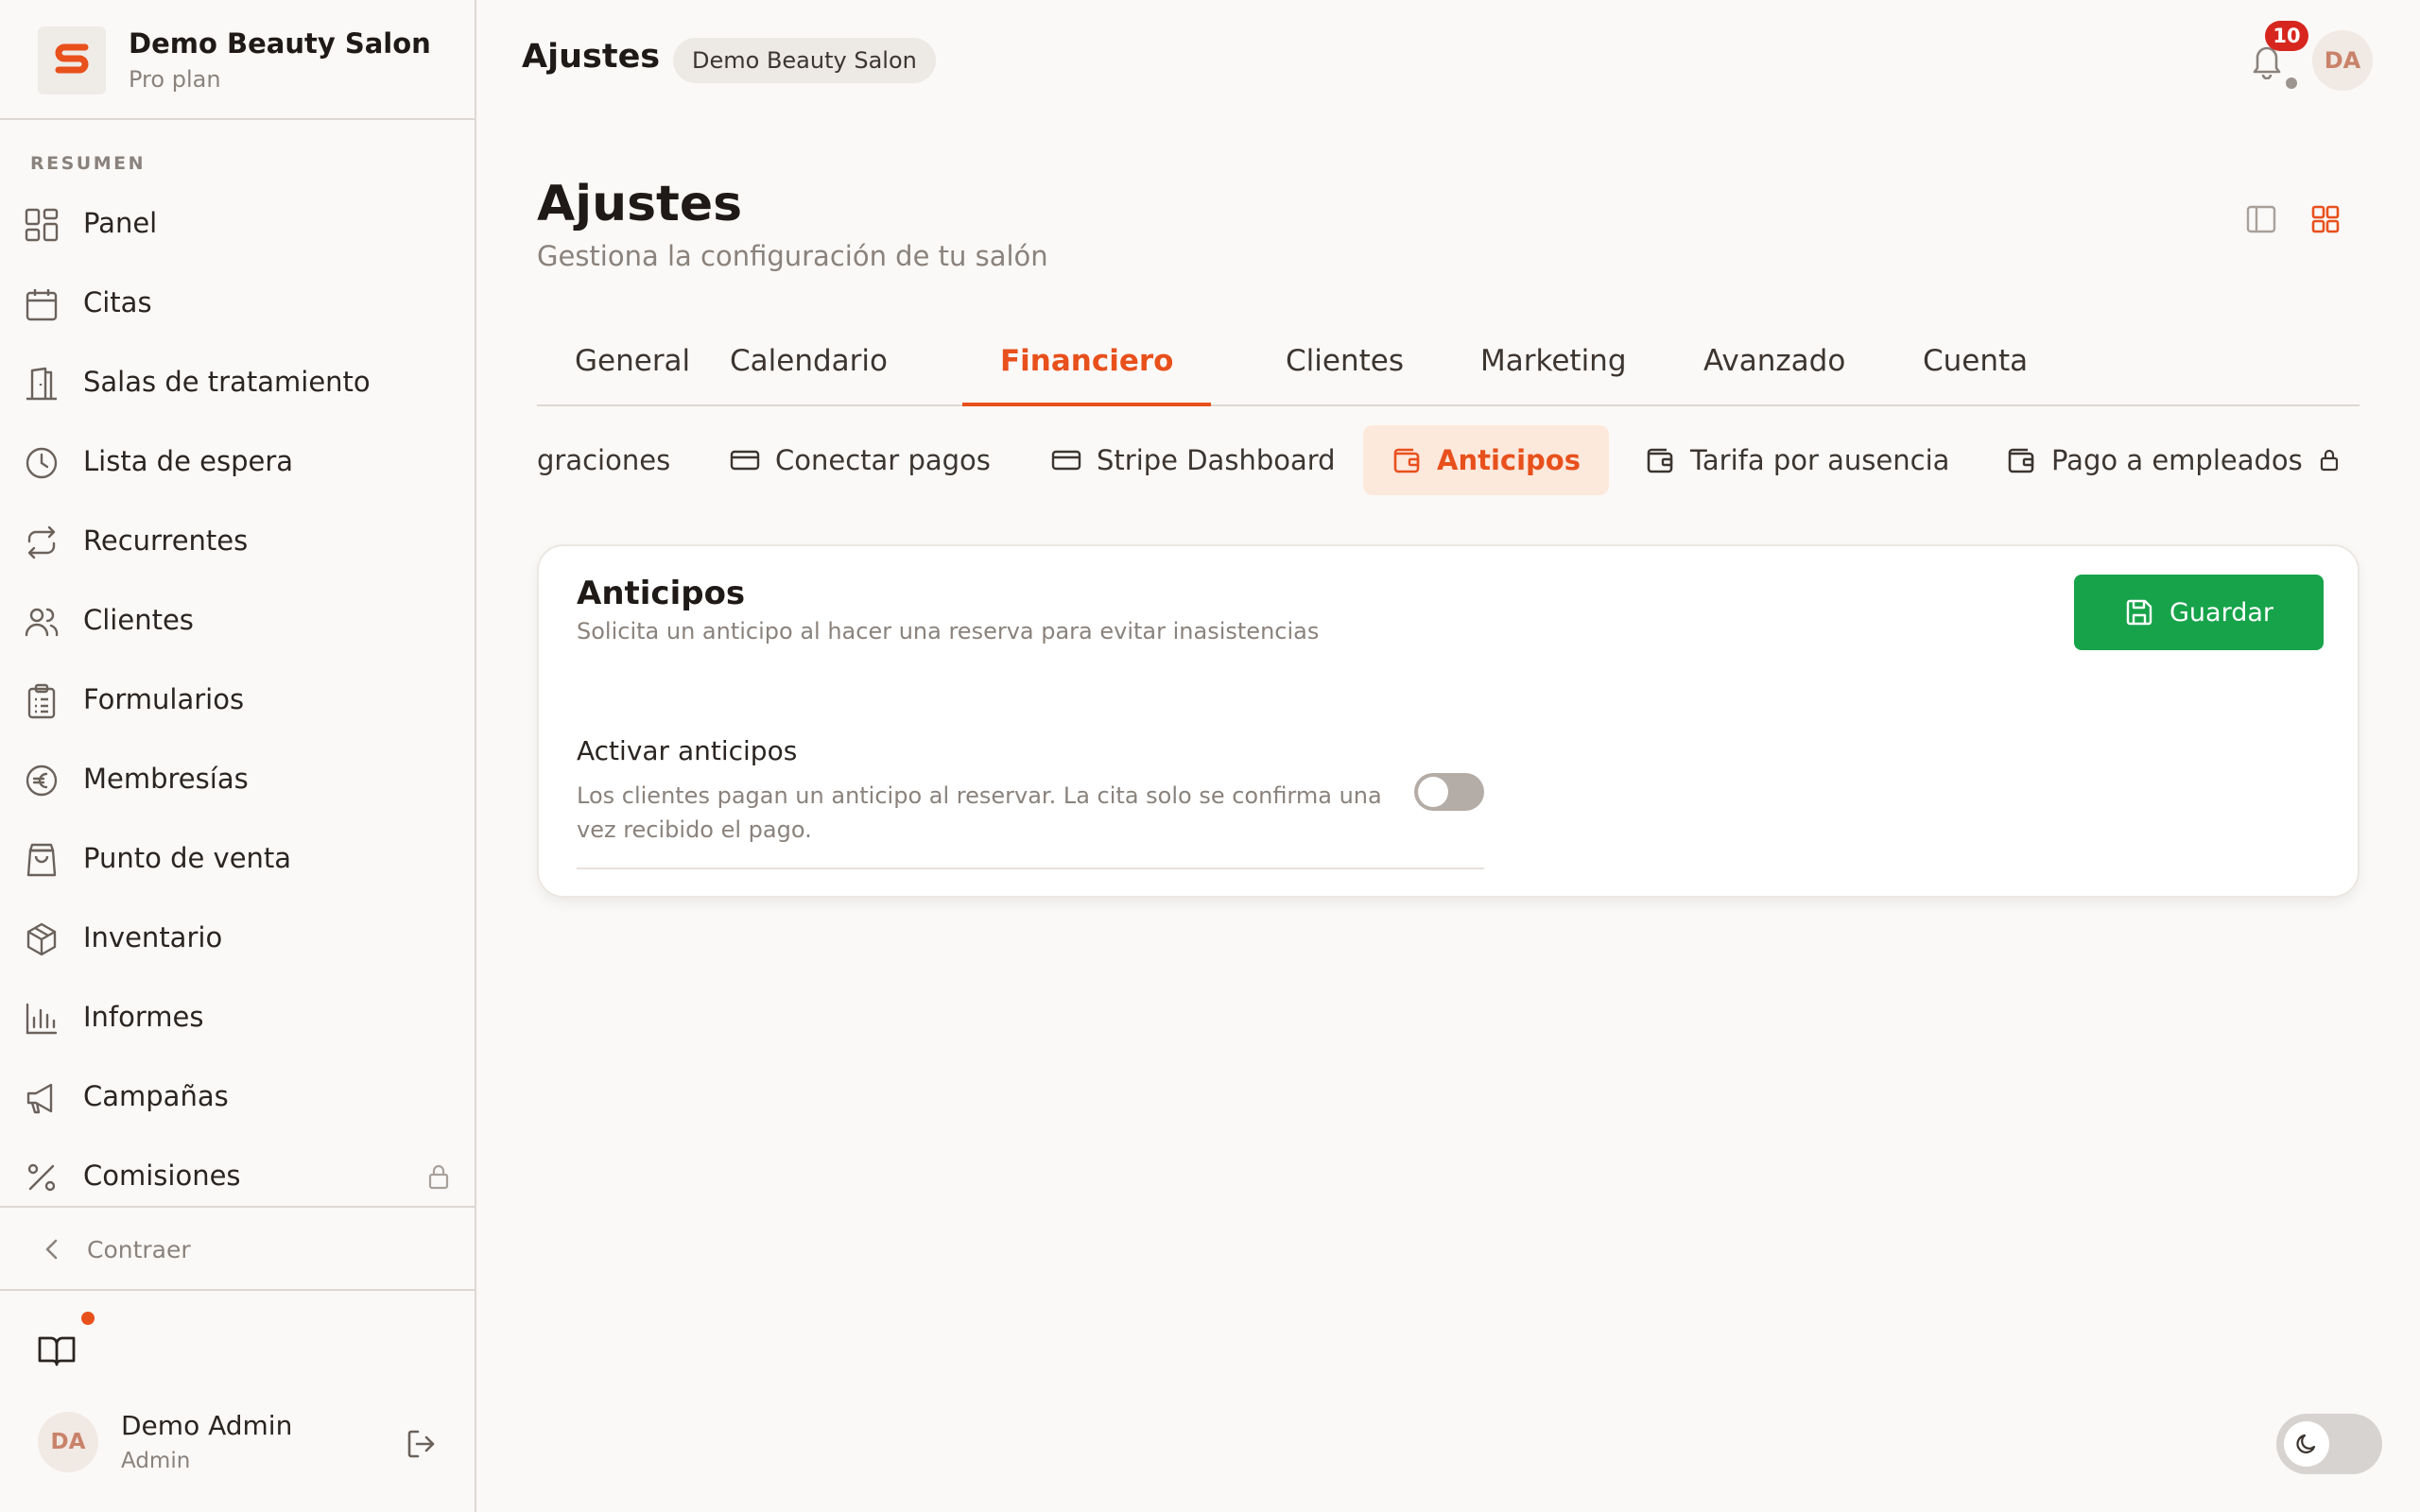 This screenshot has height=1512, width=2420. Describe the element at coordinates (2139, 612) in the screenshot. I see `save-icon` at that location.